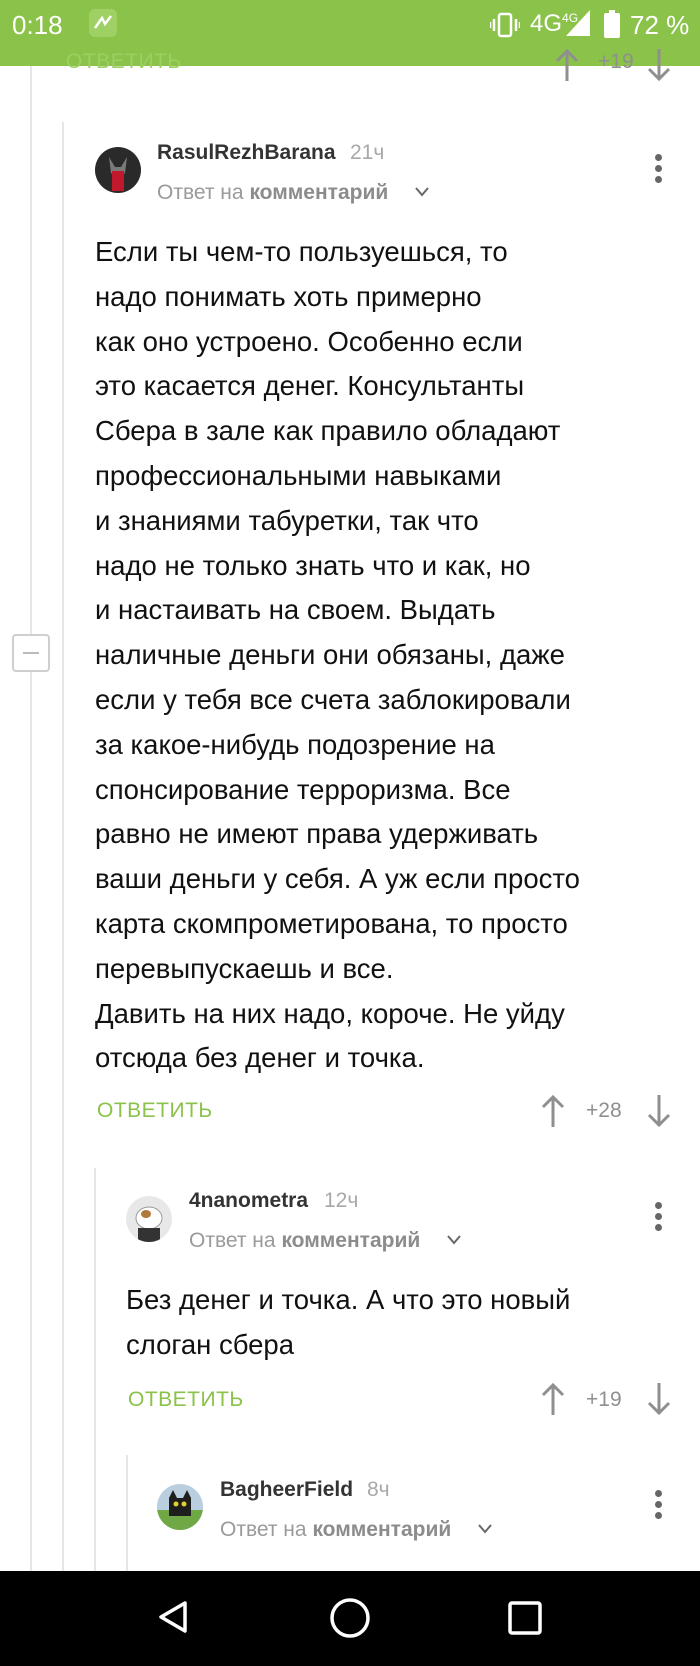 Image resolution: width=700 pixels, height=1666 pixels. Describe the element at coordinates (248, 1201) in the screenshot. I see `username: 4nanometra` at that location.